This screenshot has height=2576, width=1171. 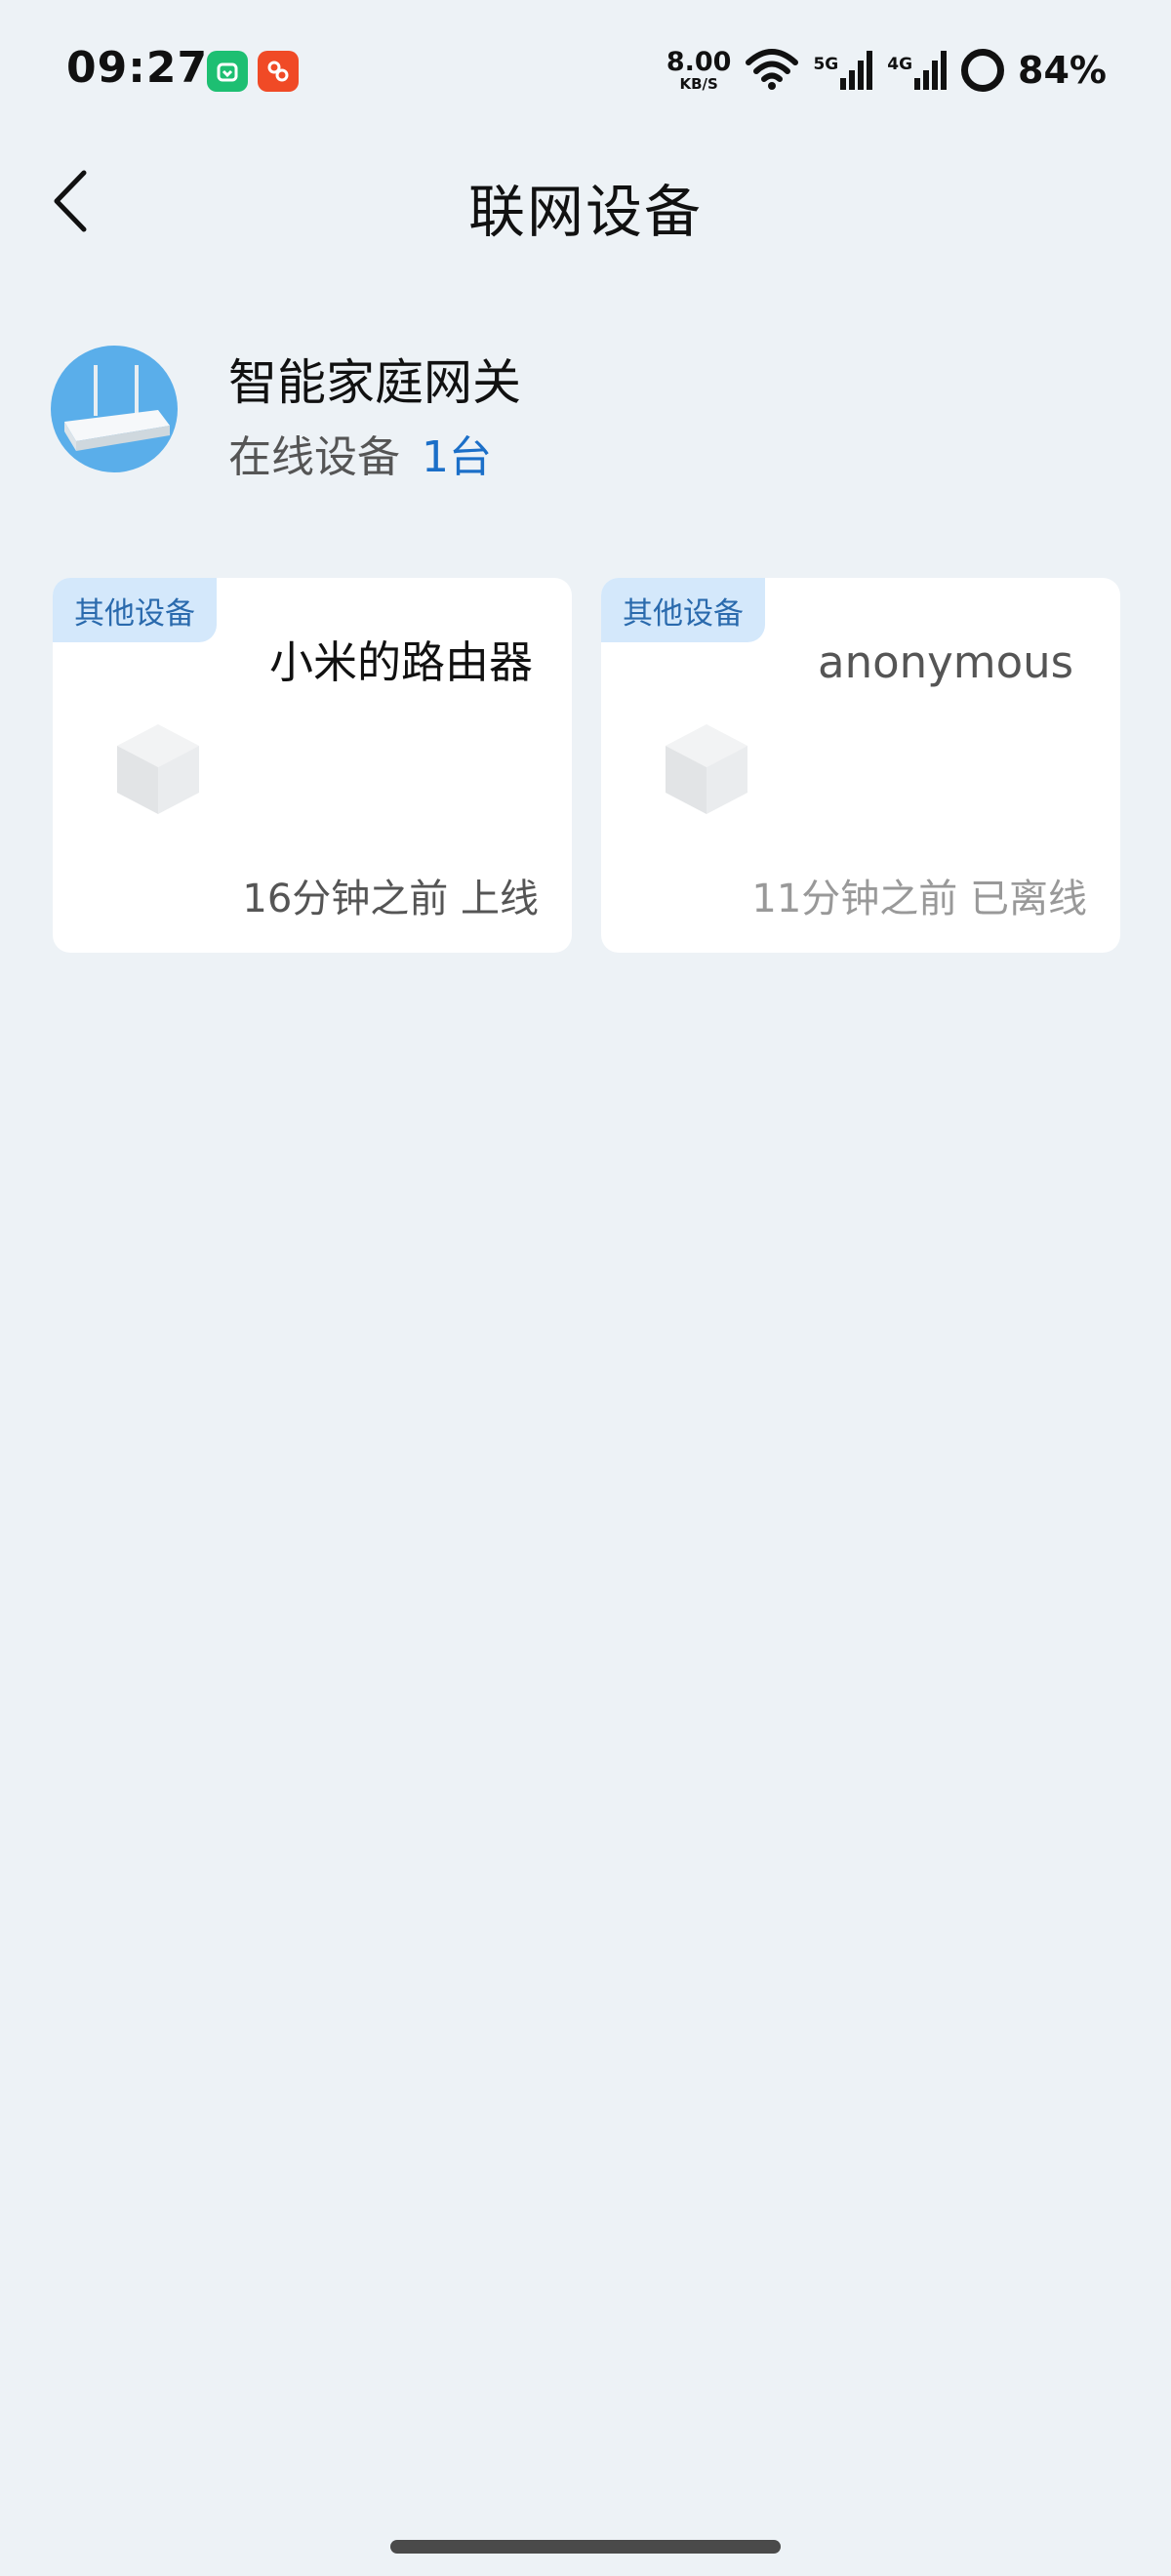 I want to click on signal-5g-icon: 5G, so click(x=843, y=70).